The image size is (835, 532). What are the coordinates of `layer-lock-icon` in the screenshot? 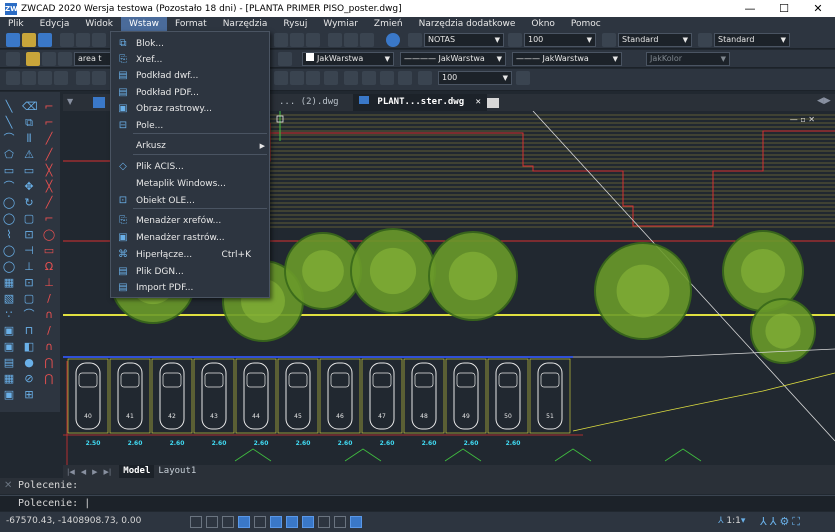 It's located at (65, 59).